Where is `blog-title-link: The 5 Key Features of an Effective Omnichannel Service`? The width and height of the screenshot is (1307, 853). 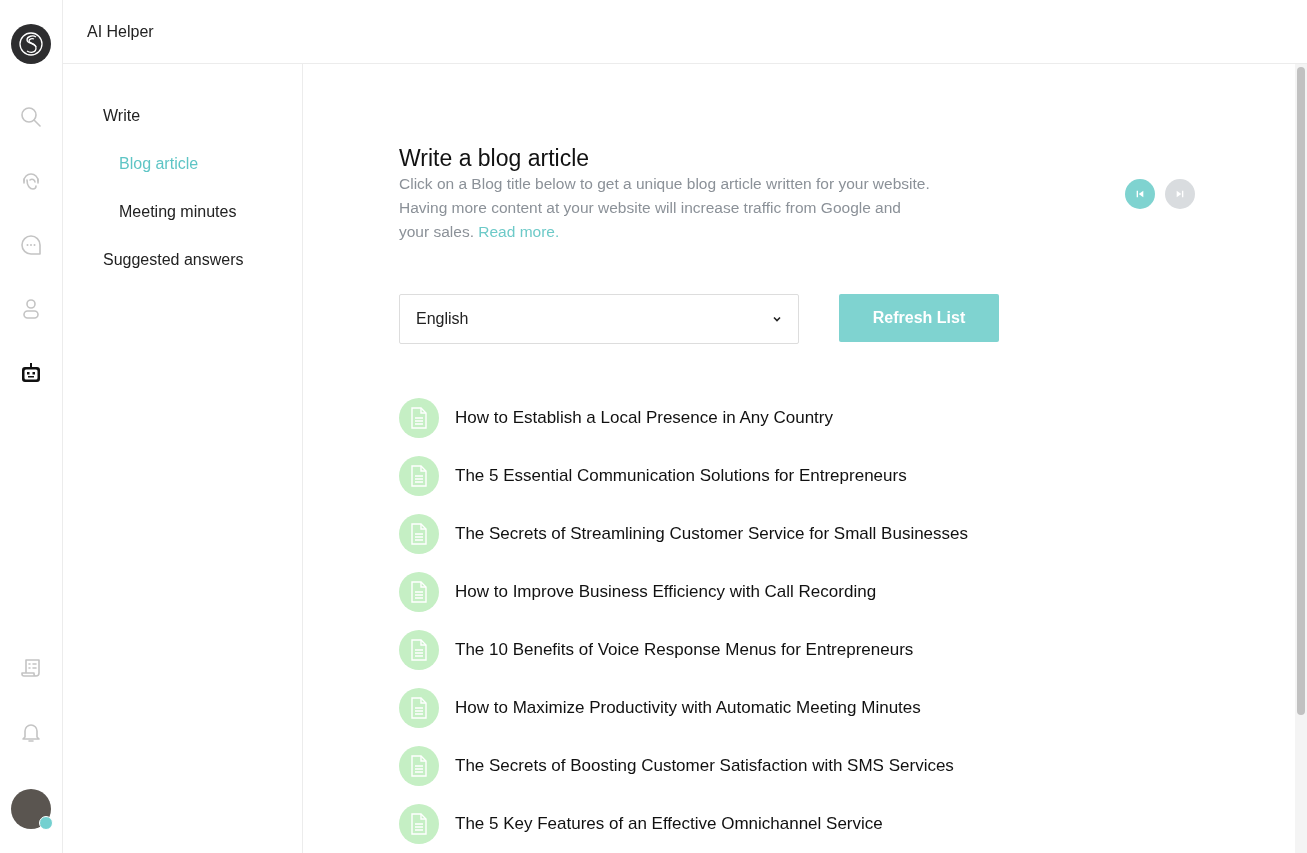
blog-title-link: The 5 Key Features of an Effective Omnichannel Service is located at coordinates (669, 824).